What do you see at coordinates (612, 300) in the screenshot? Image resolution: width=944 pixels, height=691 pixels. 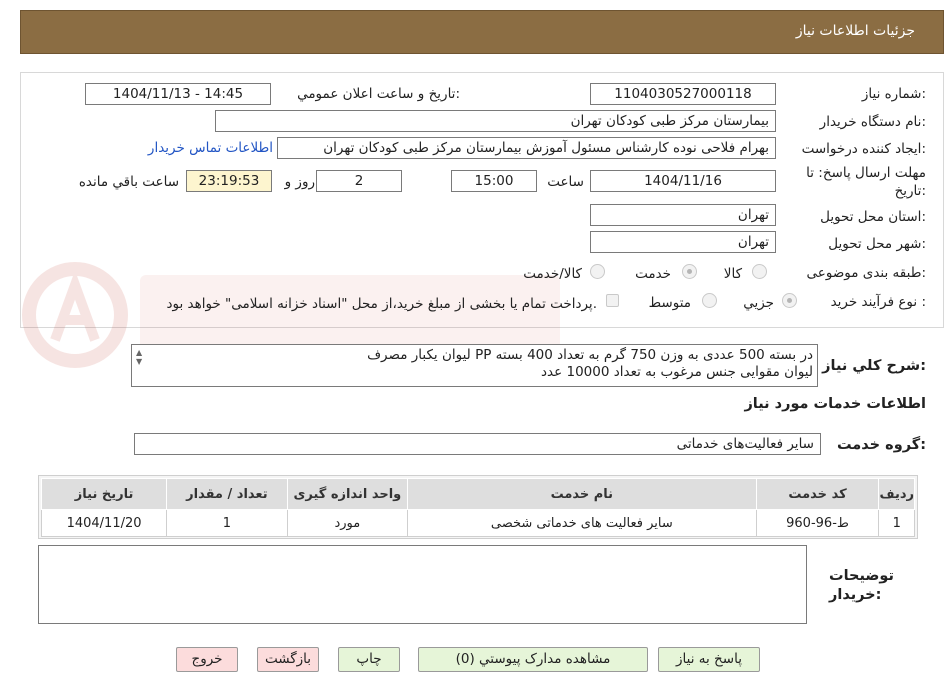 I see `treasury-checkbox` at bounding box center [612, 300].